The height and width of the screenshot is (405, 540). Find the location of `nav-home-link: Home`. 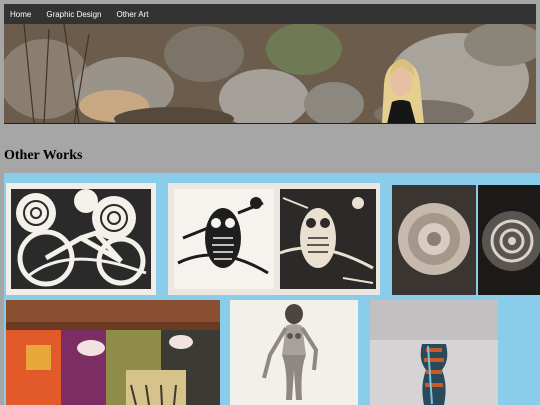

nav-home-link: Home is located at coordinates (20, 14).